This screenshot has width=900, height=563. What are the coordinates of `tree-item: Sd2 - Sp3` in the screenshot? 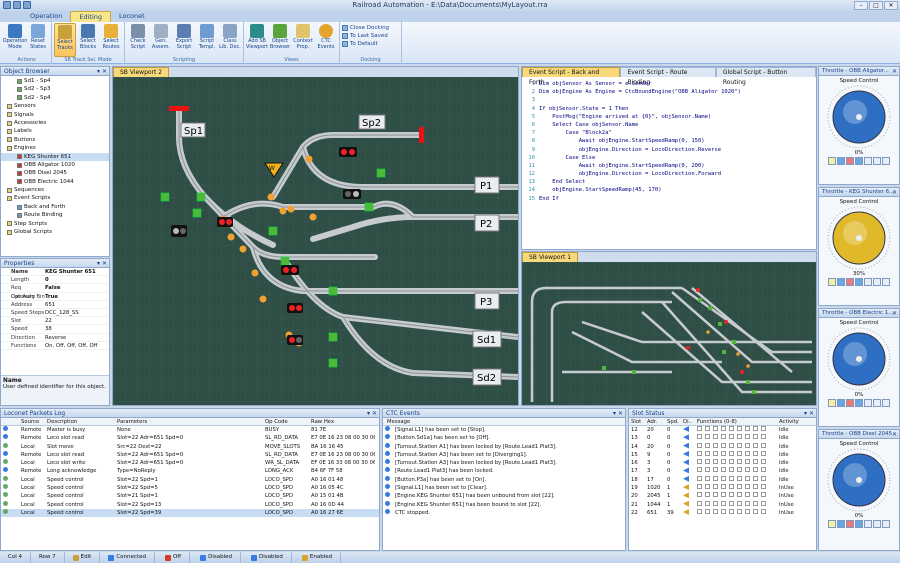 It's located at (55, 89).